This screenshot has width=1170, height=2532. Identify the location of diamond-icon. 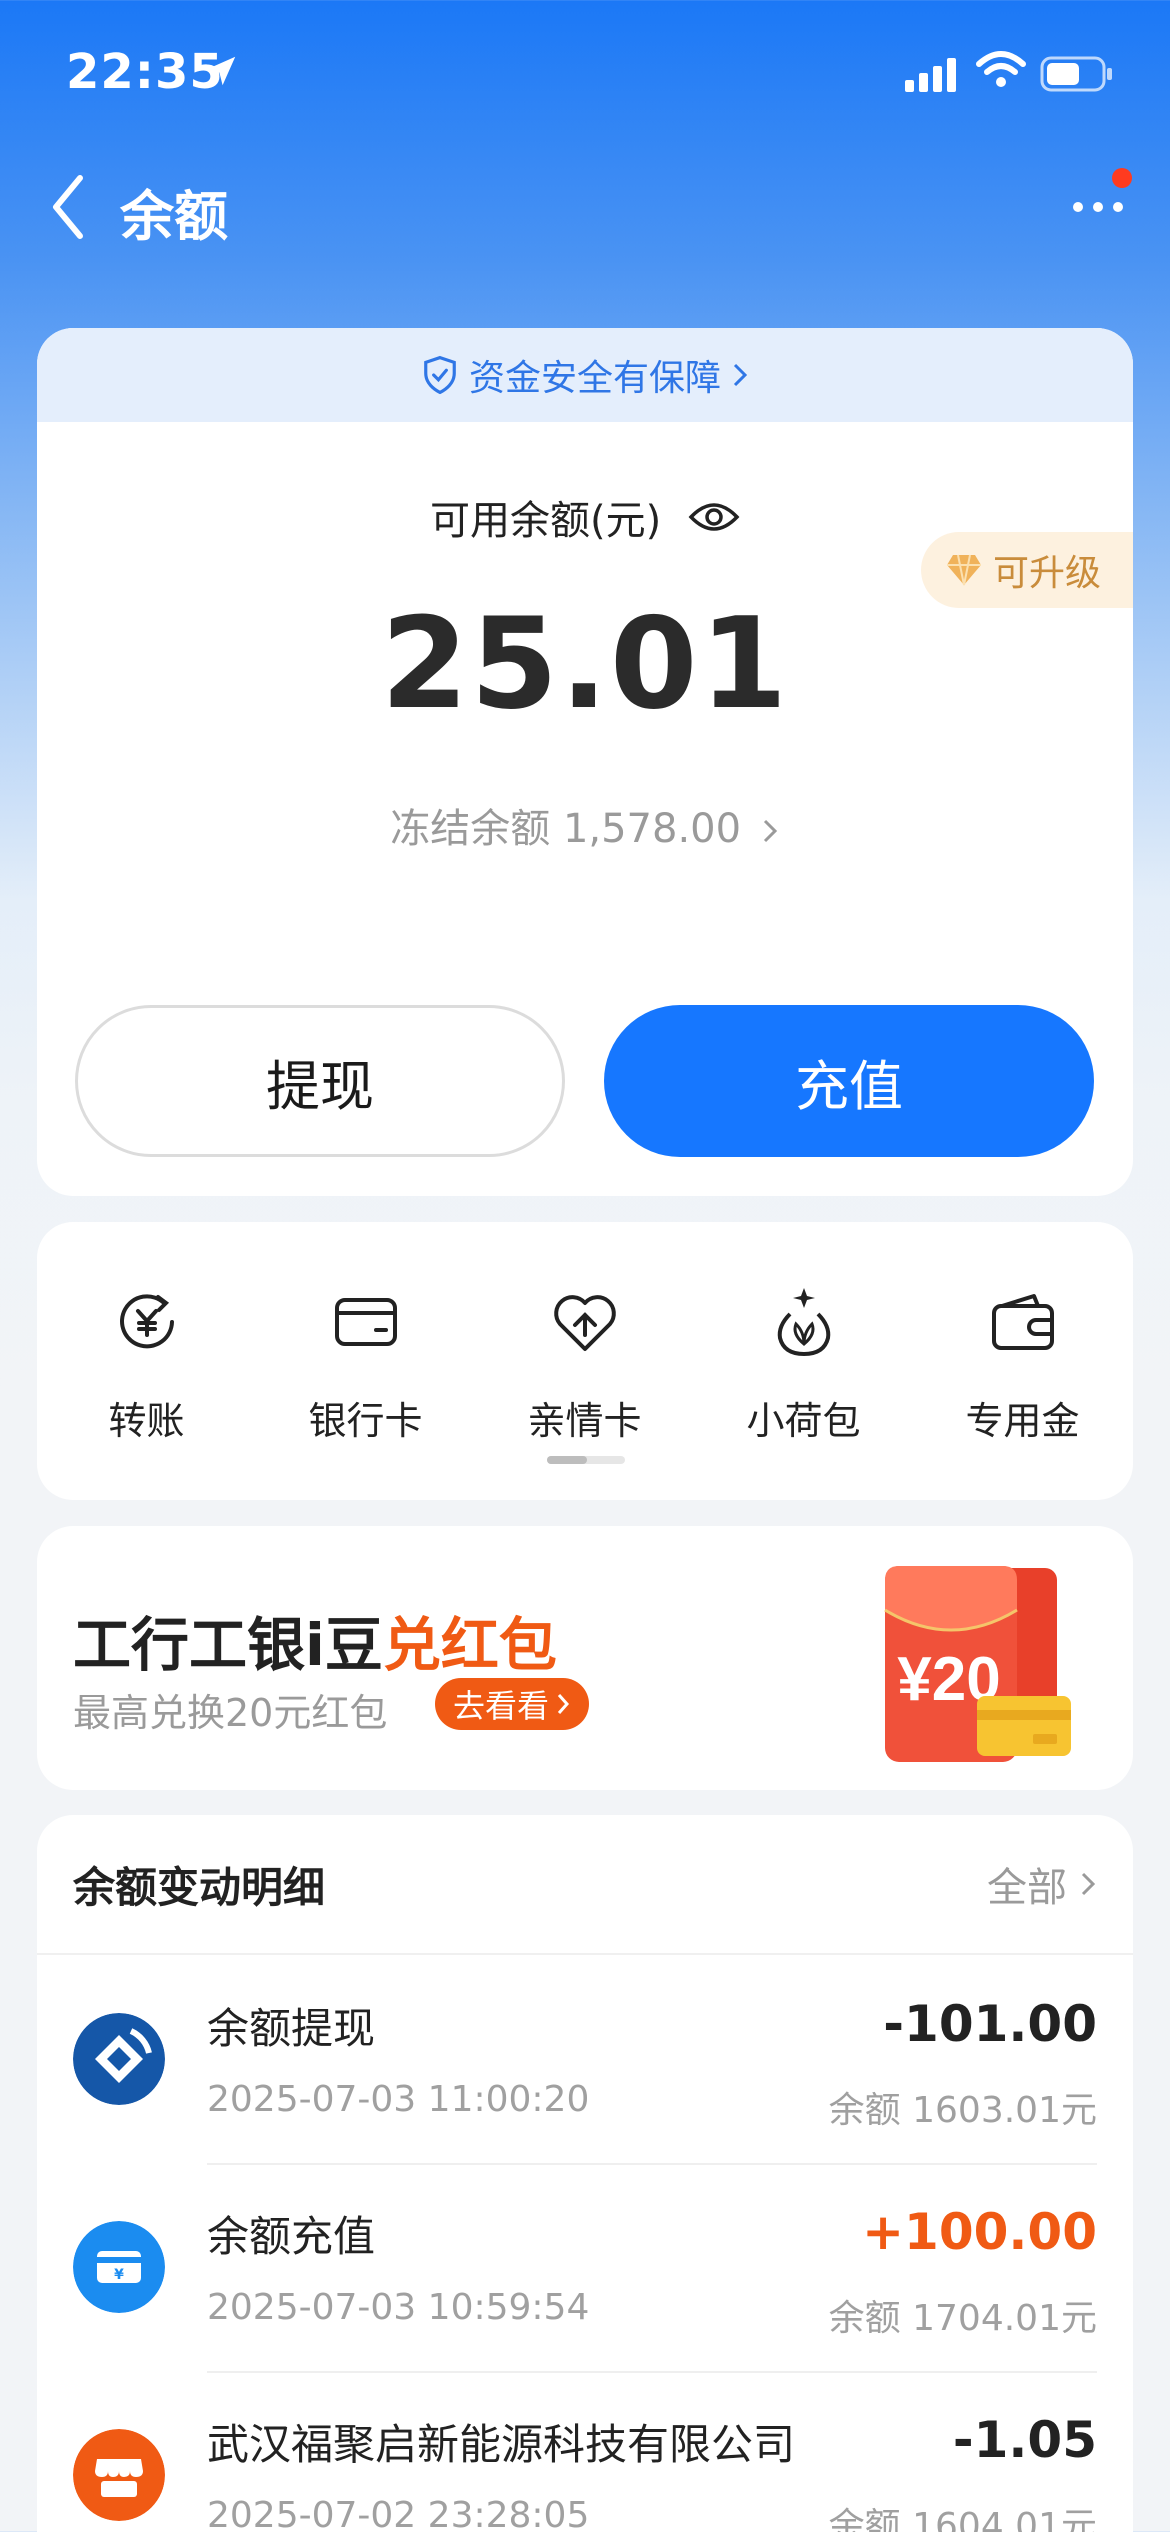
(964, 570).